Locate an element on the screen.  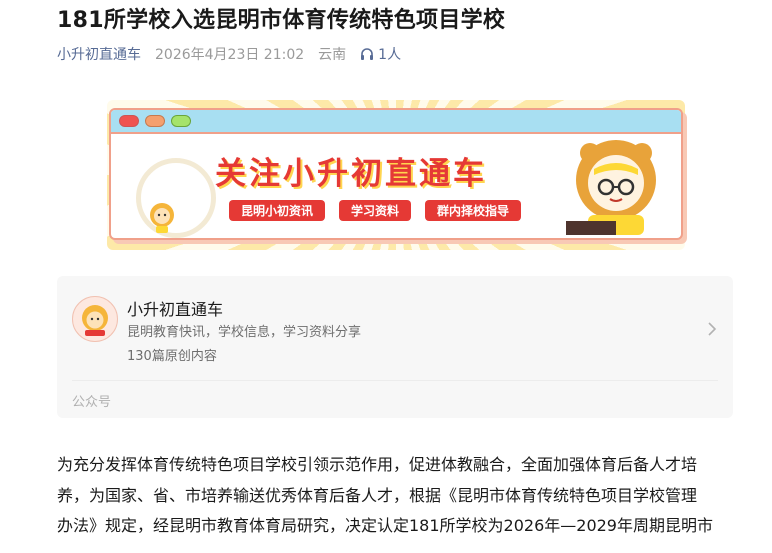
banner-tags: 昆明小初资讯 学习资料 群内择校指导 is located at coordinates (375, 210).